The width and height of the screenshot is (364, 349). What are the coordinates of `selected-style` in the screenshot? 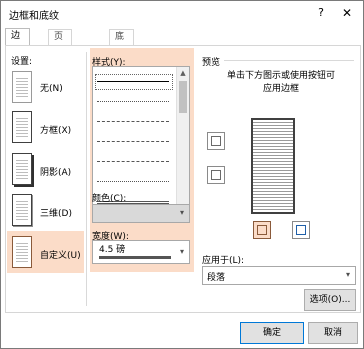 It's located at (134, 82).